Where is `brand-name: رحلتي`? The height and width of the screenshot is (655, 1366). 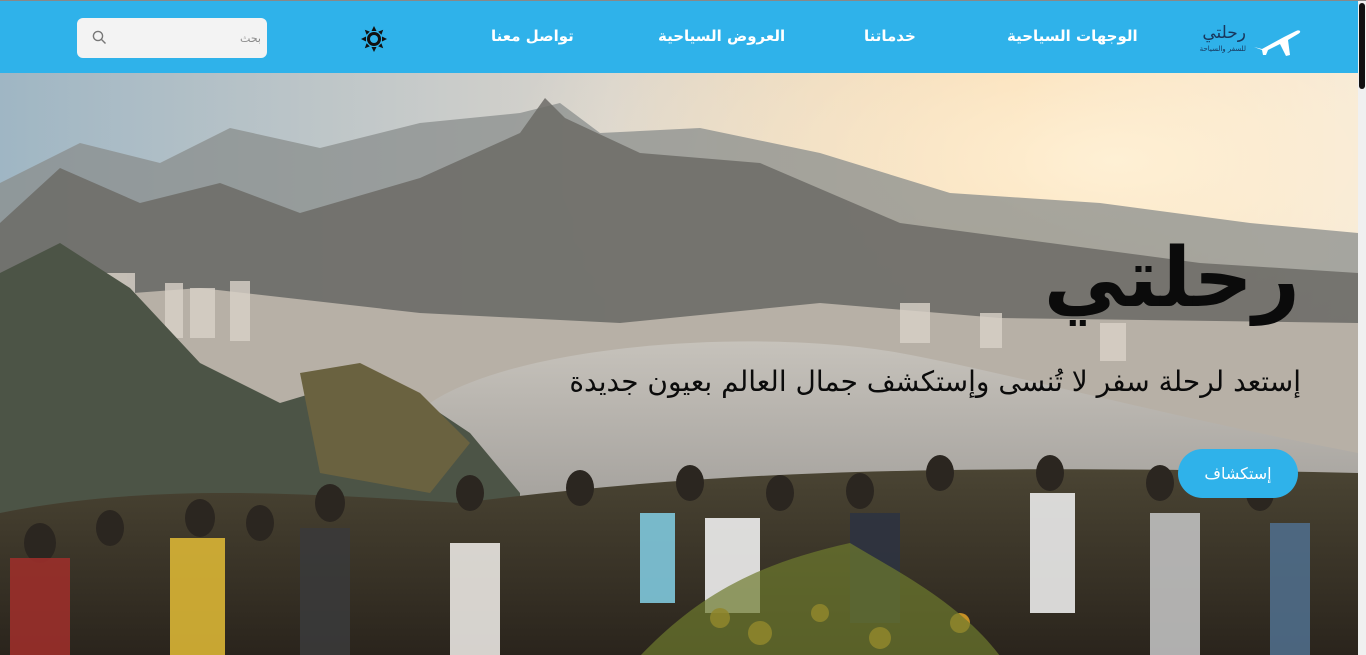
brand-name: رحلتي is located at coordinates (1224, 33).